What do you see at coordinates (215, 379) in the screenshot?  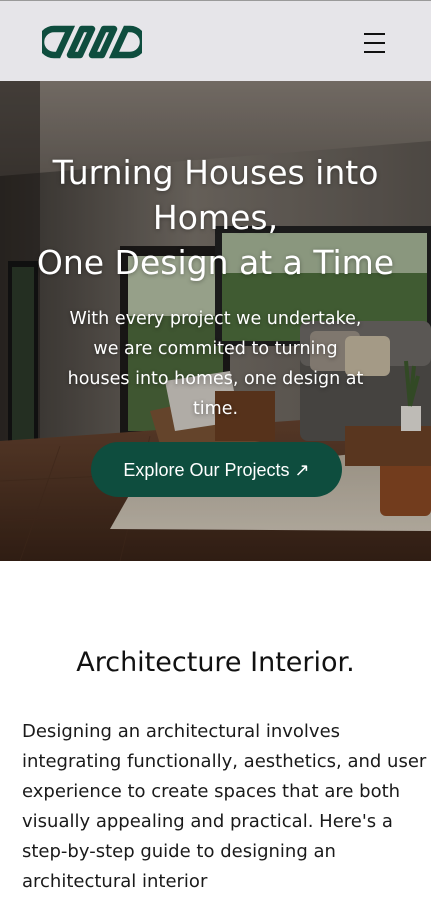 I see `hero-subtitle-line: houses into homes, one design at` at bounding box center [215, 379].